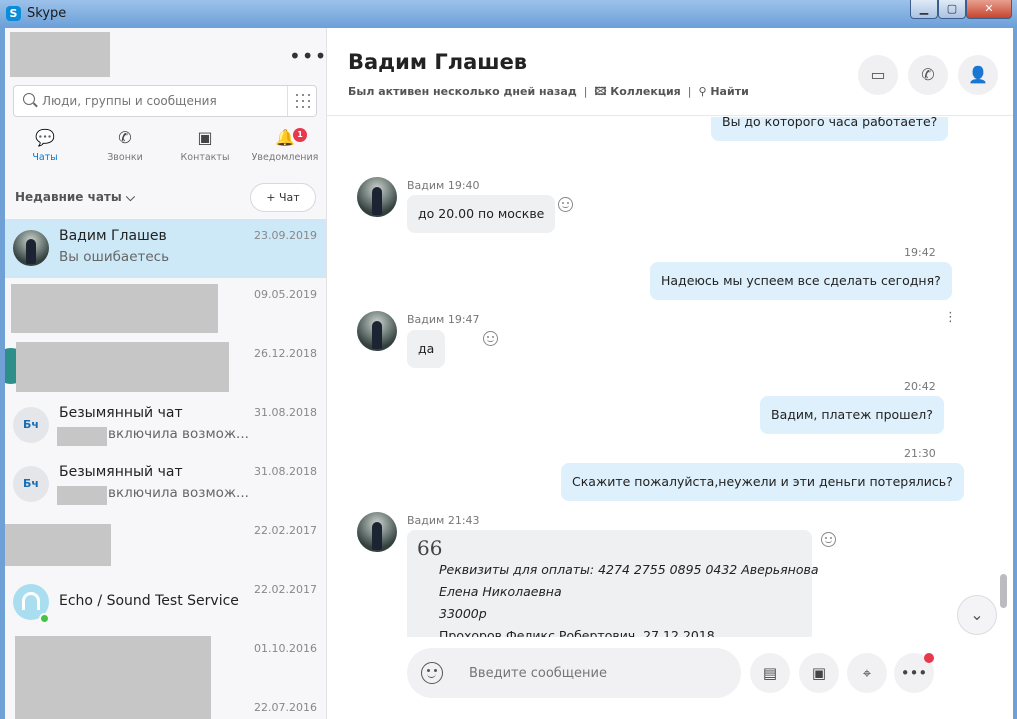 This screenshot has width=1017, height=719. I want to click on conversation-date: 22.02.2017, so click(285, 589).